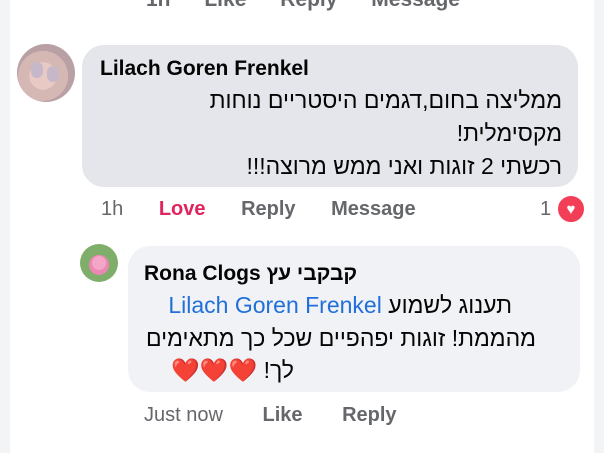 This screenshot has width=604, height=453. What do you see at coordinates (204, 69) in the screenshot?
I see `comment-author: Lilach Goren Frenkel` at bounding box center [204, 69].